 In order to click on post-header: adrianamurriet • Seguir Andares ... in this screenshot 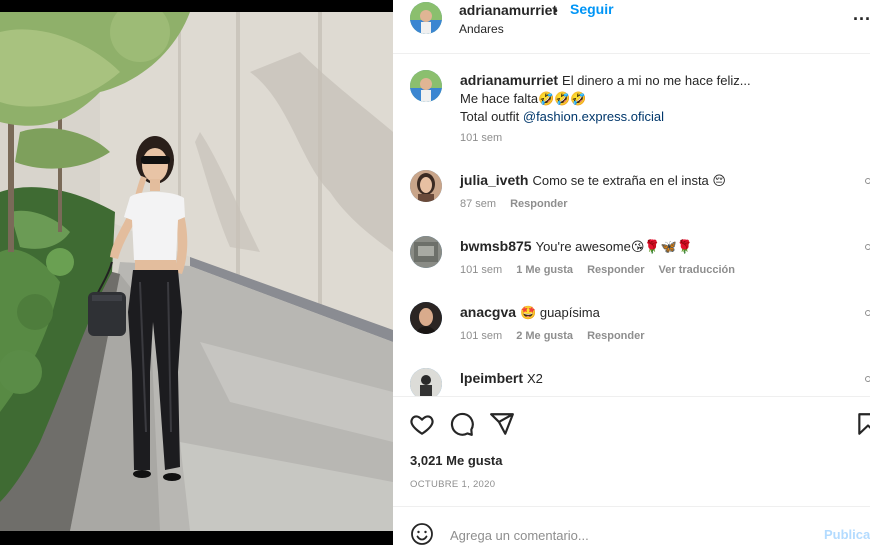, I will do `click(631, 27)`.